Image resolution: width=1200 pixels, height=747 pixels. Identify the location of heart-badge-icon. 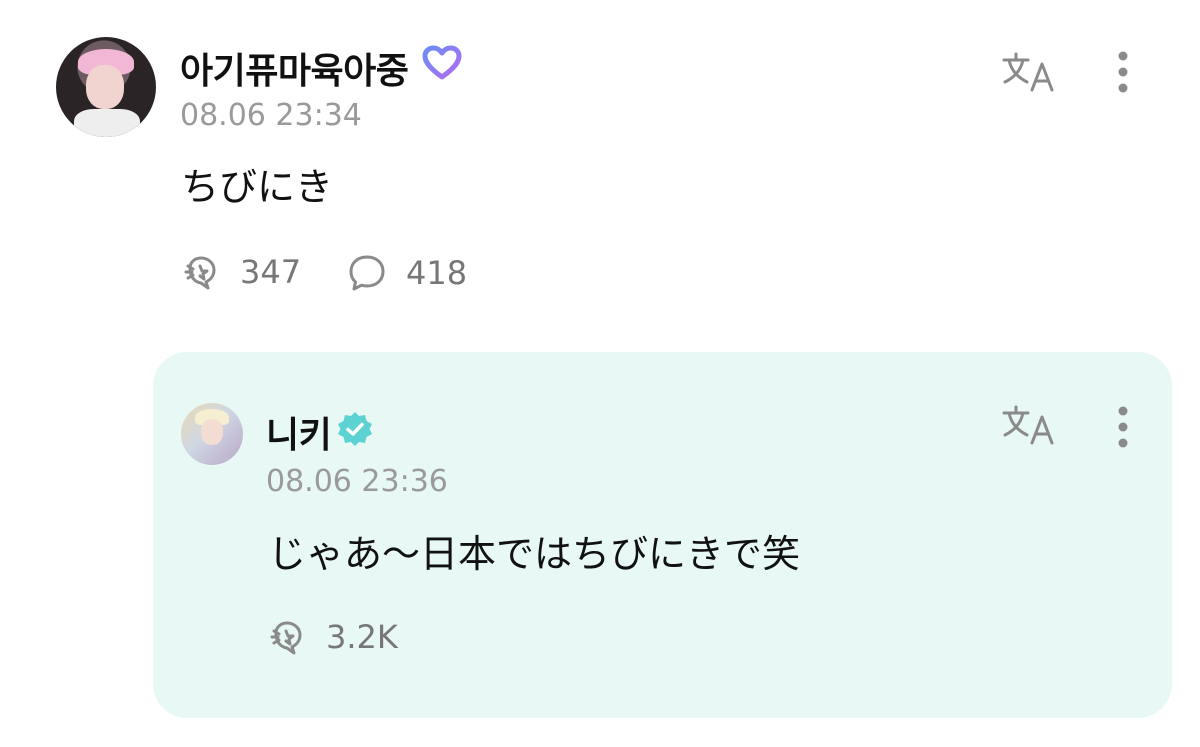
(442, 62).